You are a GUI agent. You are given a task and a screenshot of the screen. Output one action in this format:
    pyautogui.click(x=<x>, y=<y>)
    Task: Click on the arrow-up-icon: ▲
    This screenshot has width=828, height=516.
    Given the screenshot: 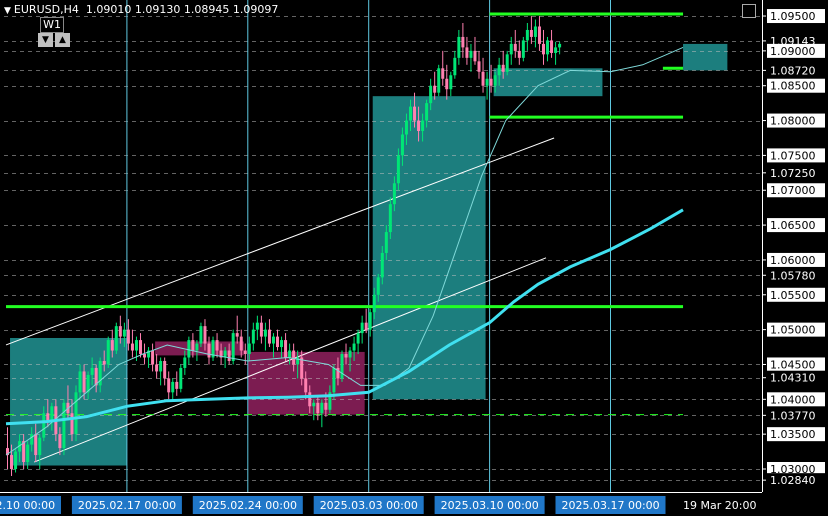 What is the action you would take?
    pyautogui.click(x=62, y=40)
    